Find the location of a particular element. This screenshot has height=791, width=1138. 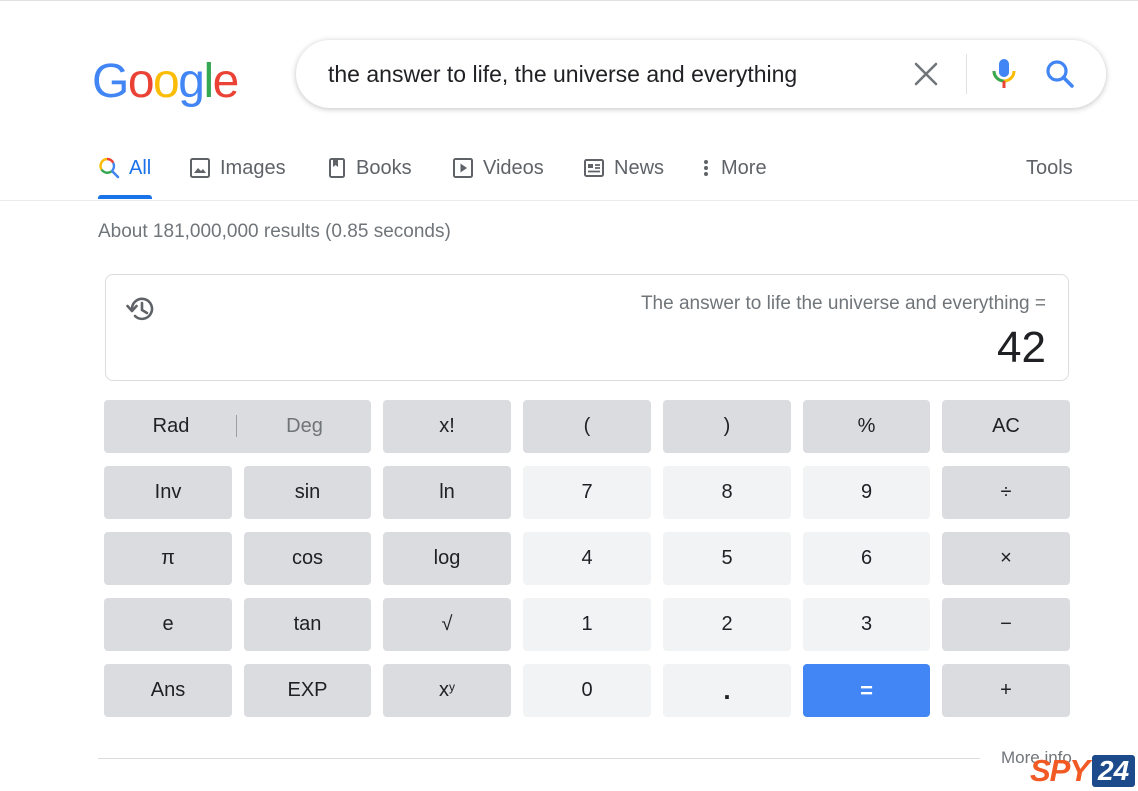

more-vert-icon is located at coordinates (706, 168).